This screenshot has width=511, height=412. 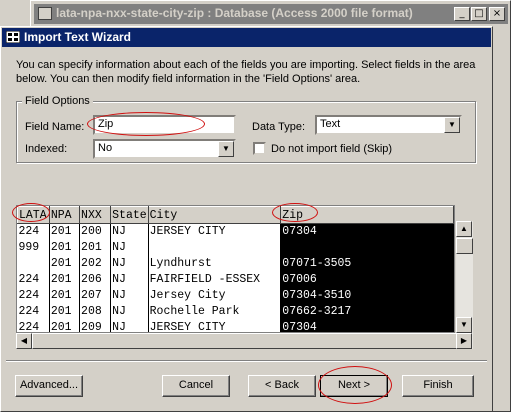 I want to click on cell-zip: 07071-3505, so click(x=367, y=264).